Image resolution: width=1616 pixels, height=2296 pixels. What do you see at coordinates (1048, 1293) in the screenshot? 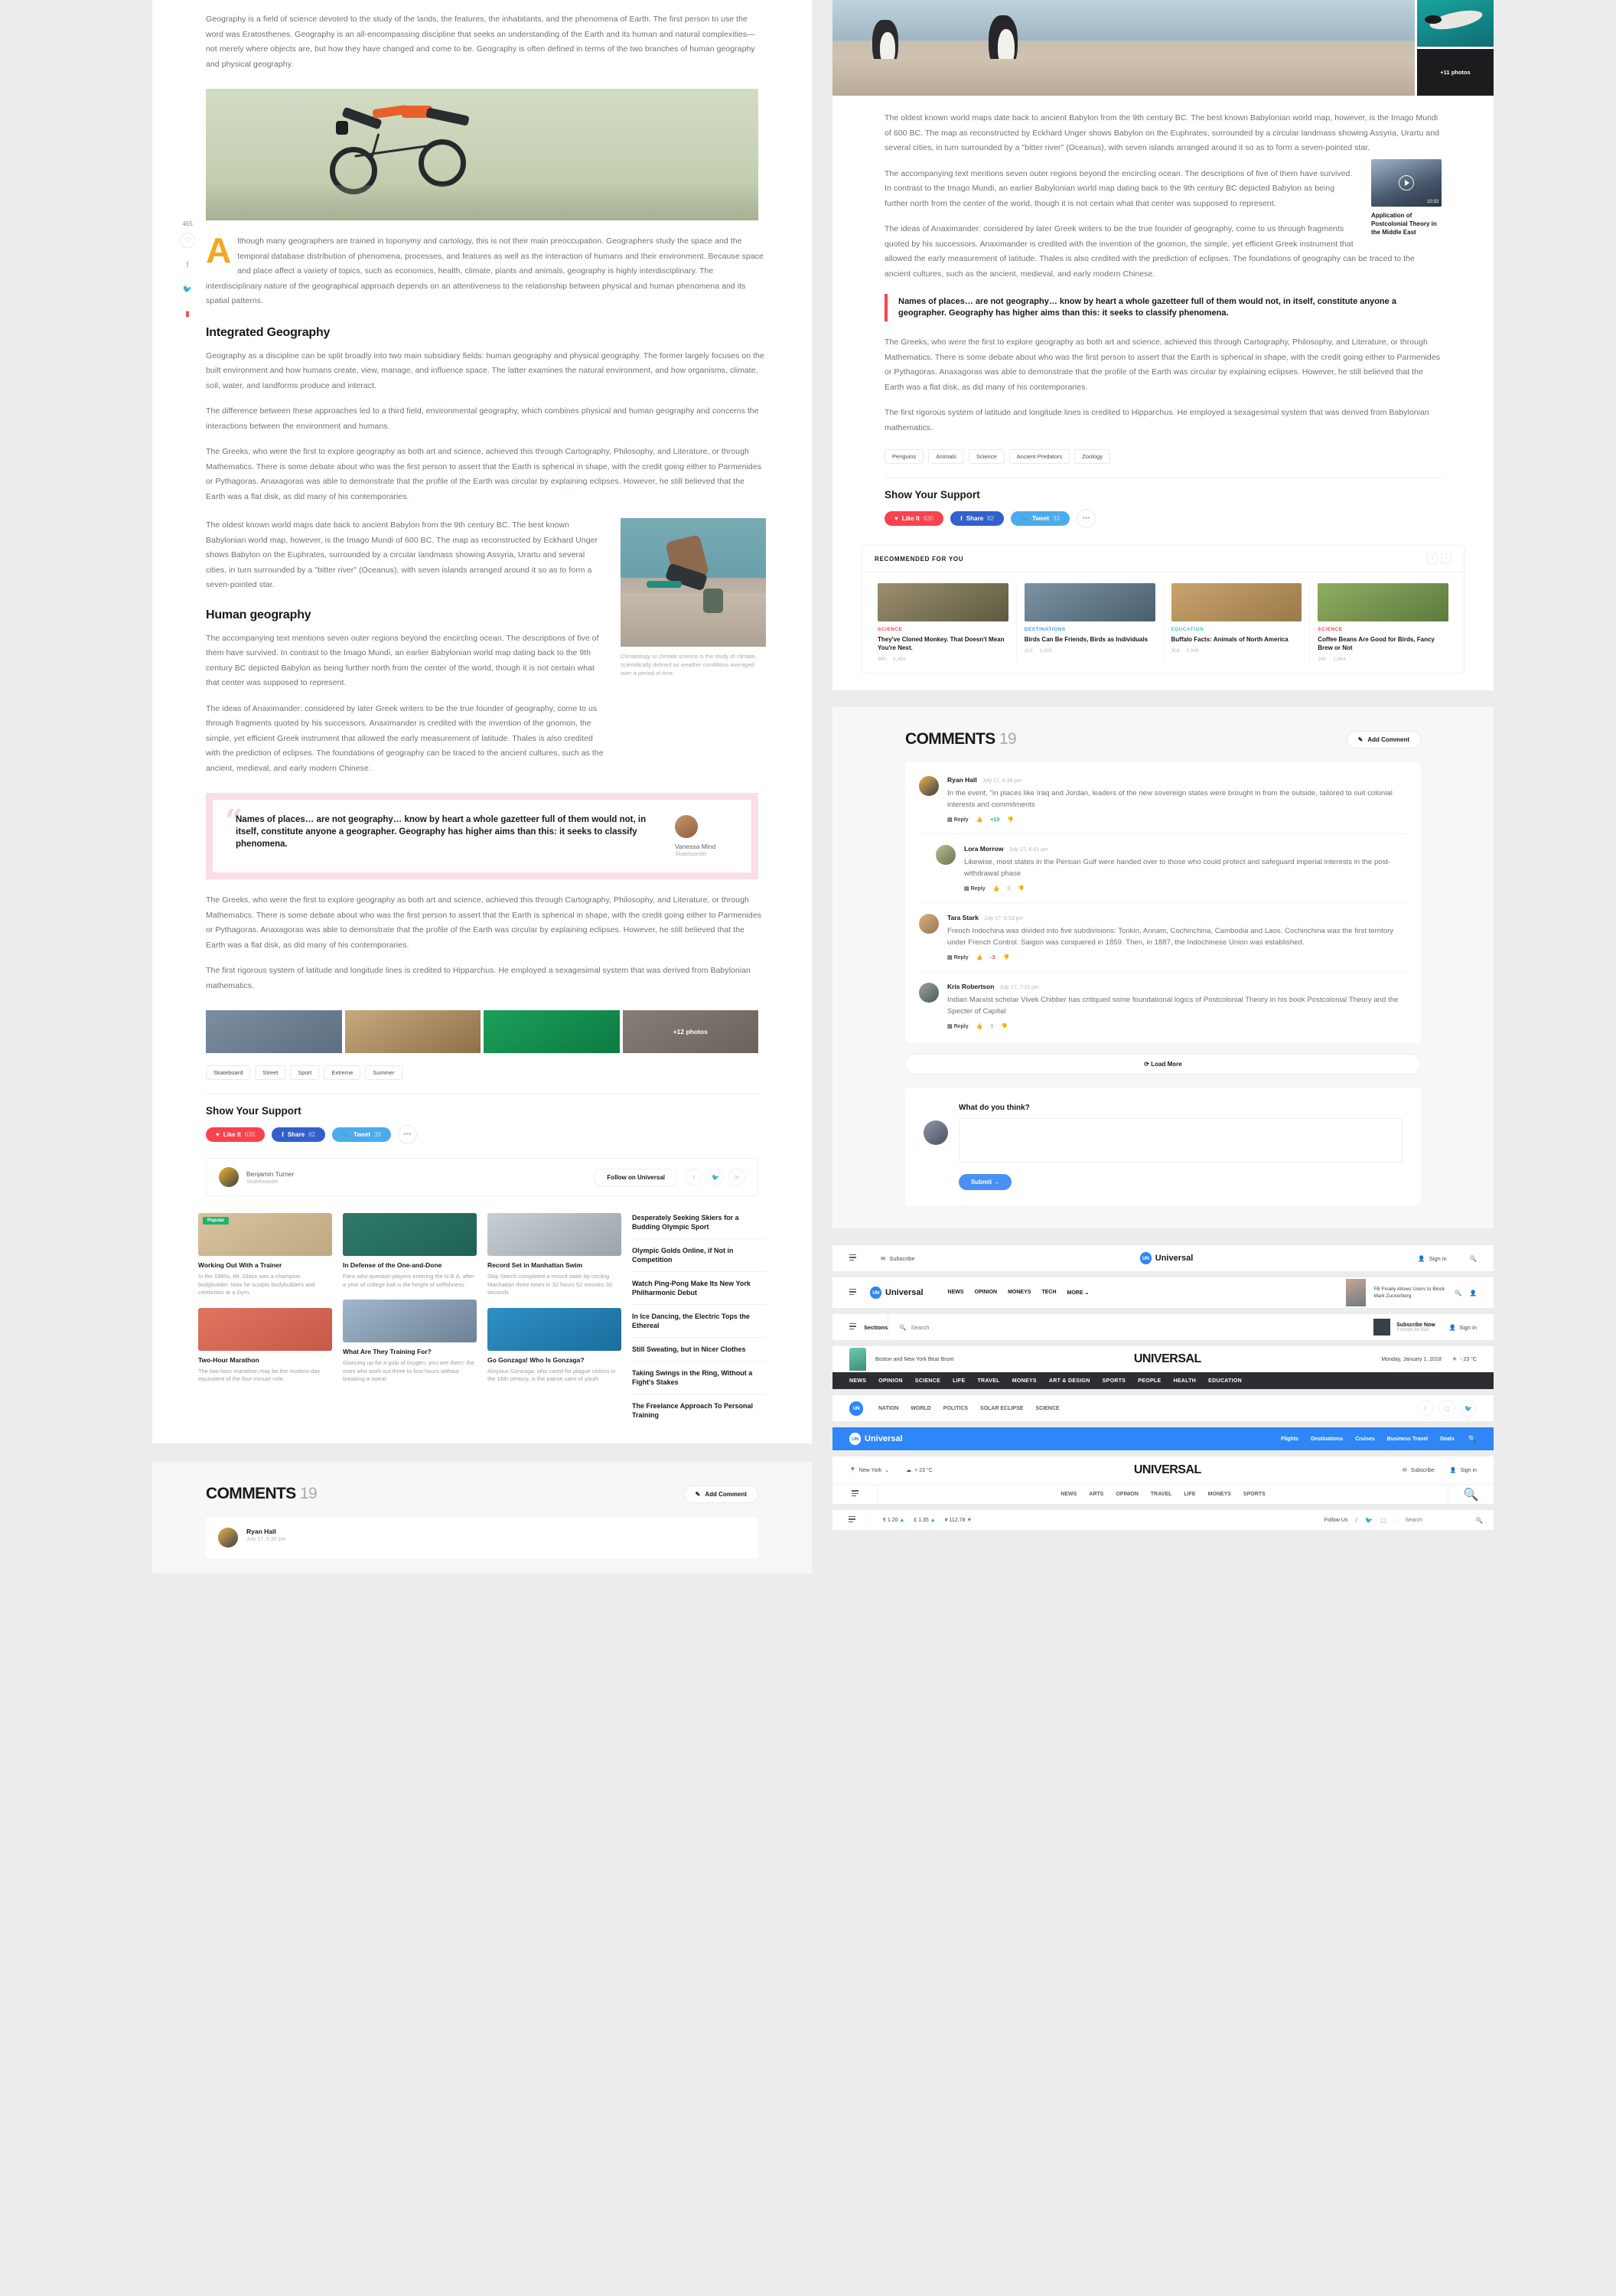
I see `nav-tech: TECH` at bounding box center [1048, 1293].